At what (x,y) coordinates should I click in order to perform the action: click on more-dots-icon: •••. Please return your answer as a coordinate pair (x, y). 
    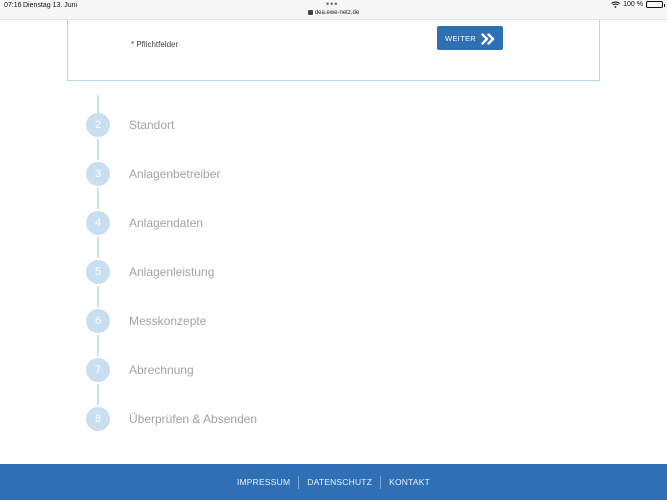
    Looking at the image, I should click on (332, 4).